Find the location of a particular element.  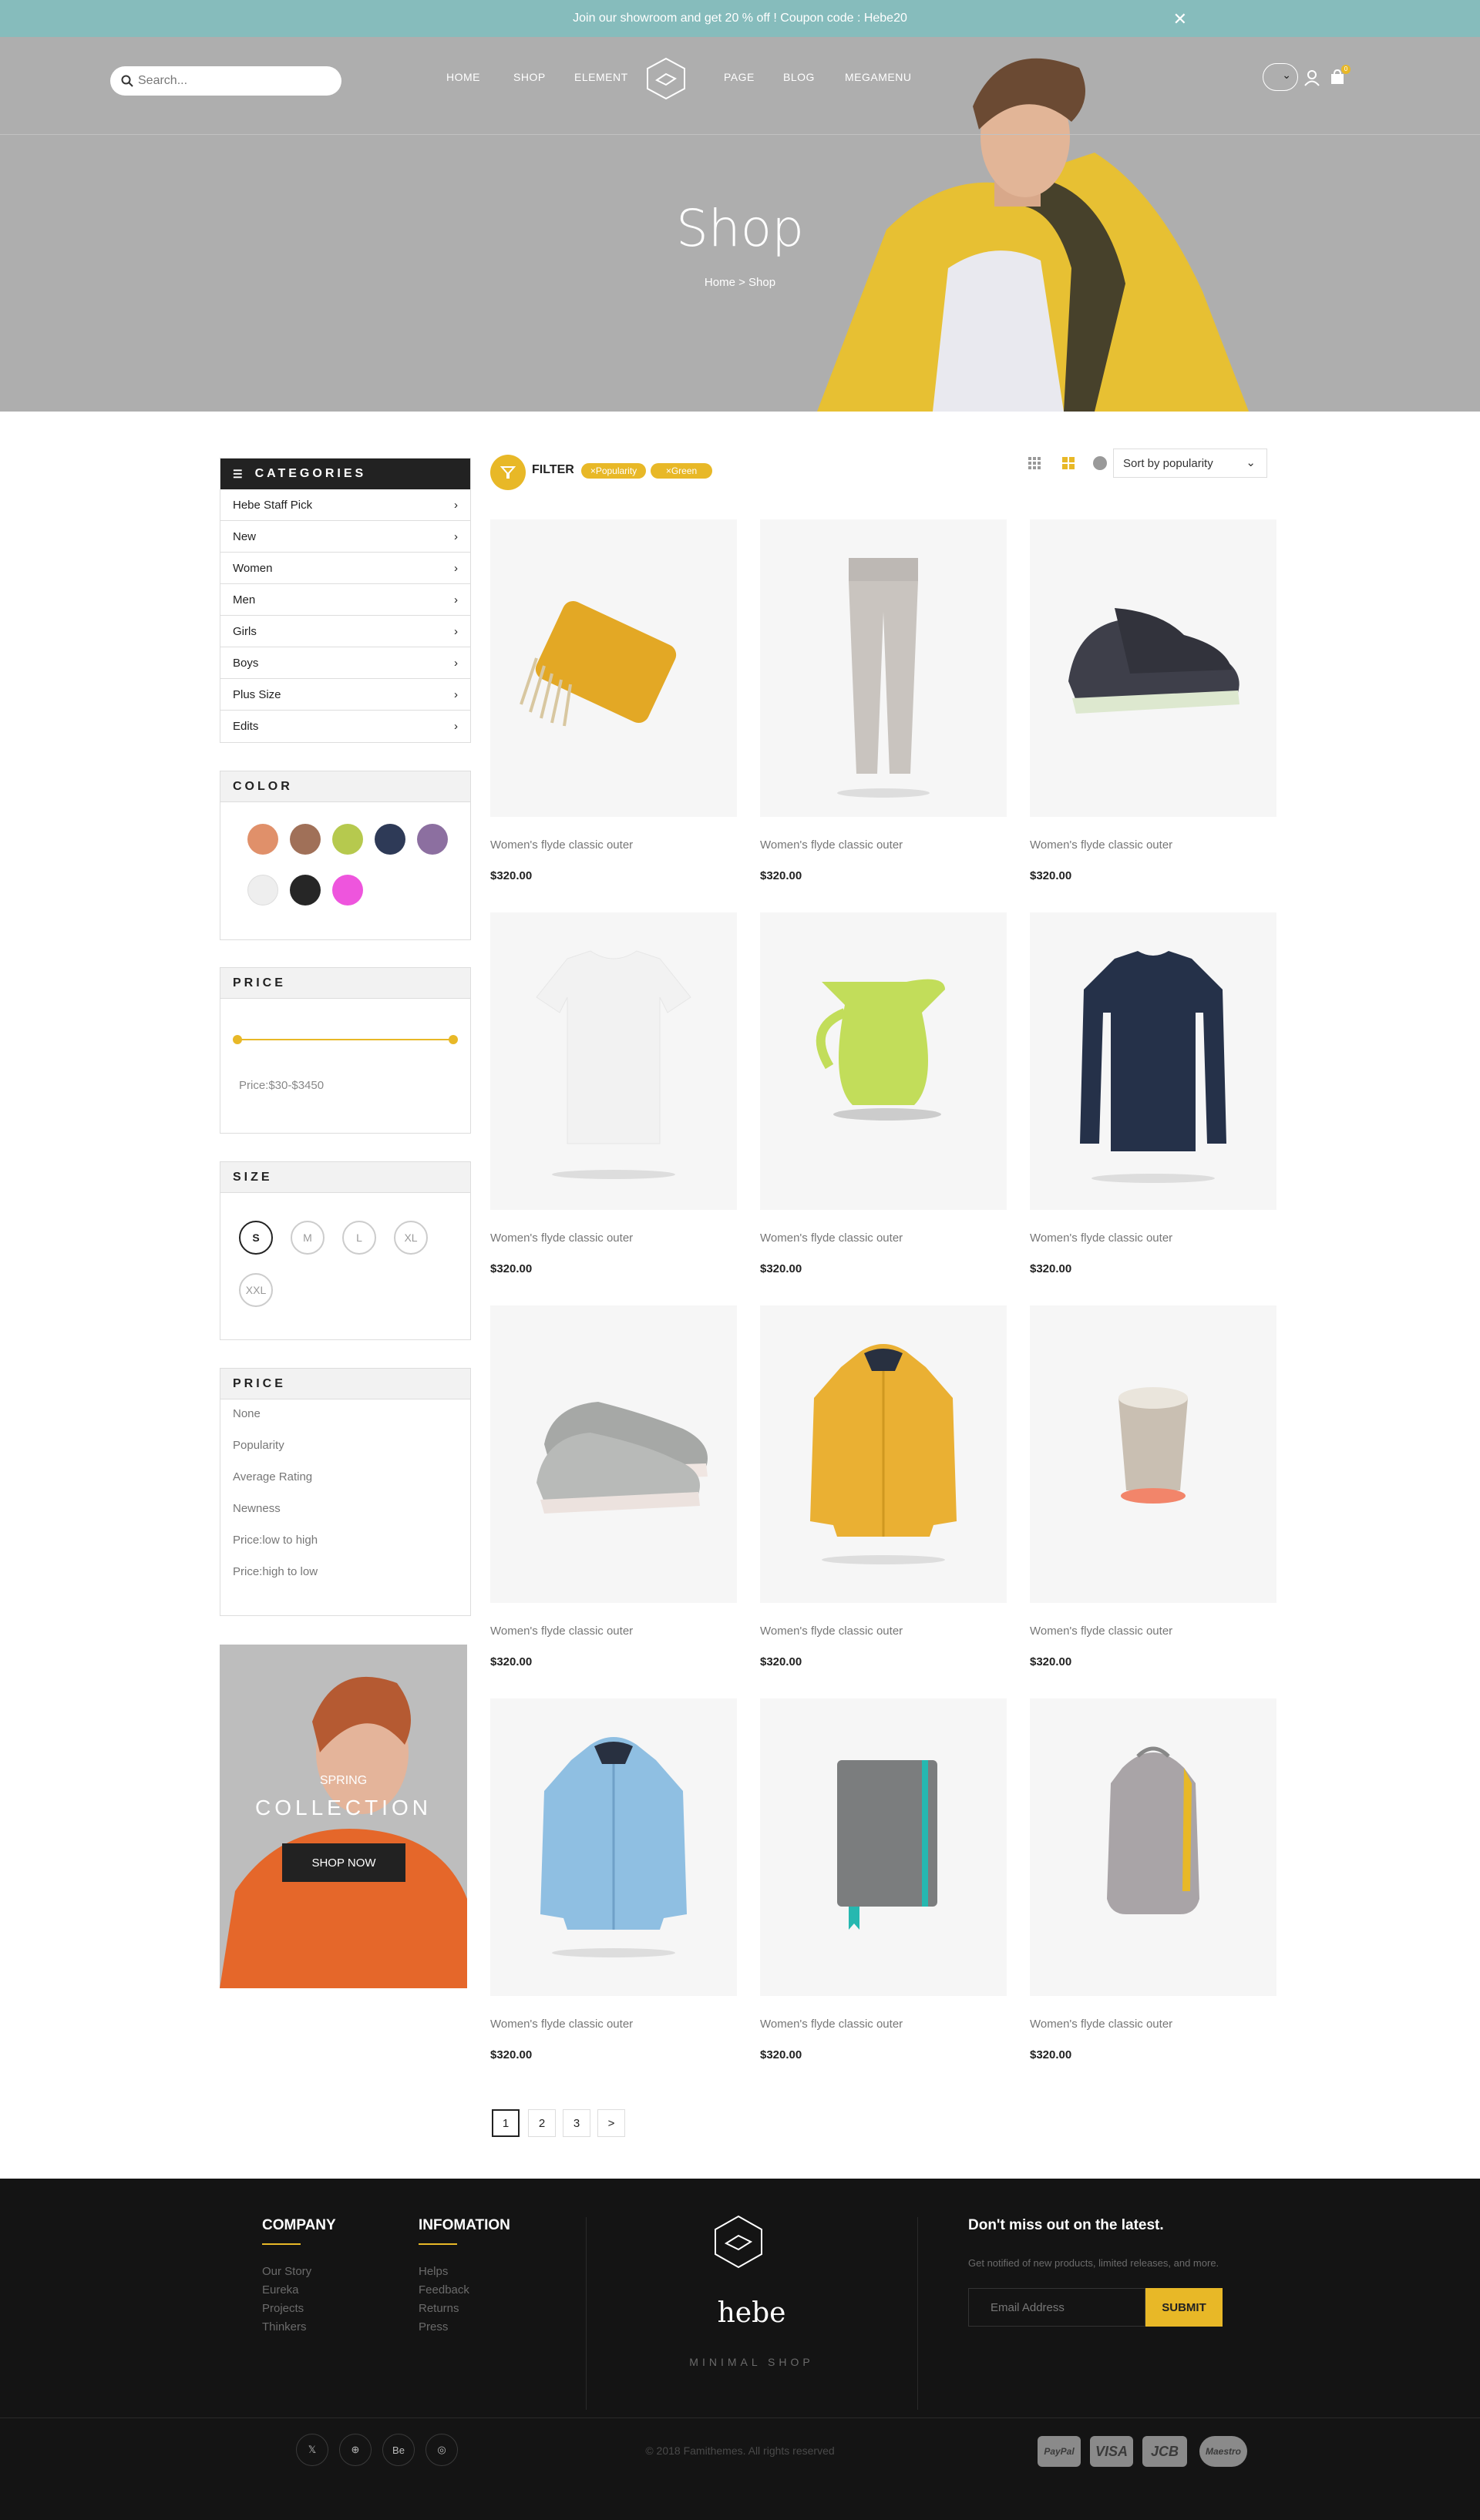

nav-page: PAGE is located at coordinates (739, 77).